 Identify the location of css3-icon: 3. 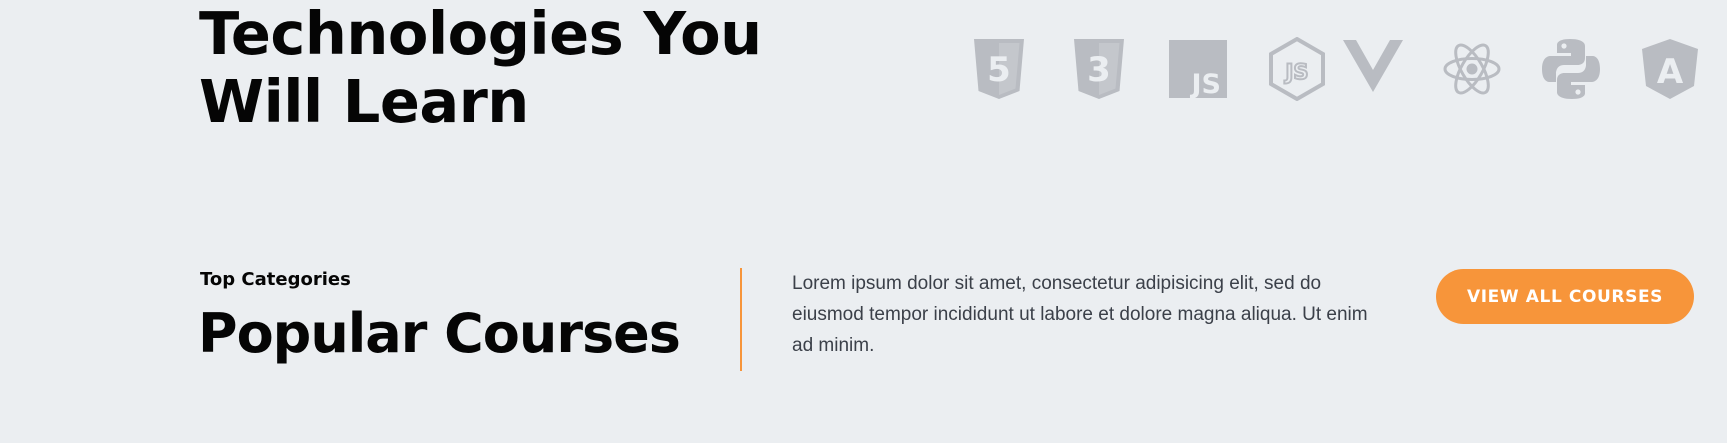
(1099, 69).